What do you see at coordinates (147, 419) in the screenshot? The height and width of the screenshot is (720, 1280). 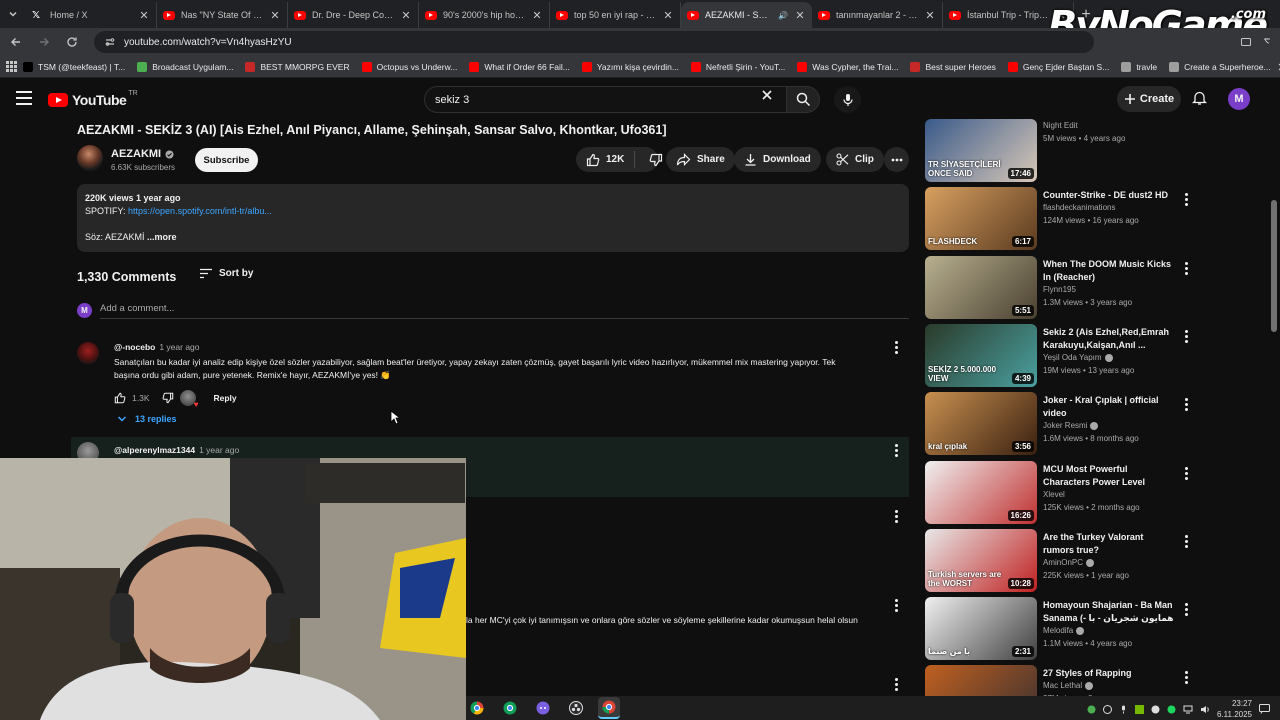 I see `view-replies-button: 13 replies` at bounding box center [147, 419].